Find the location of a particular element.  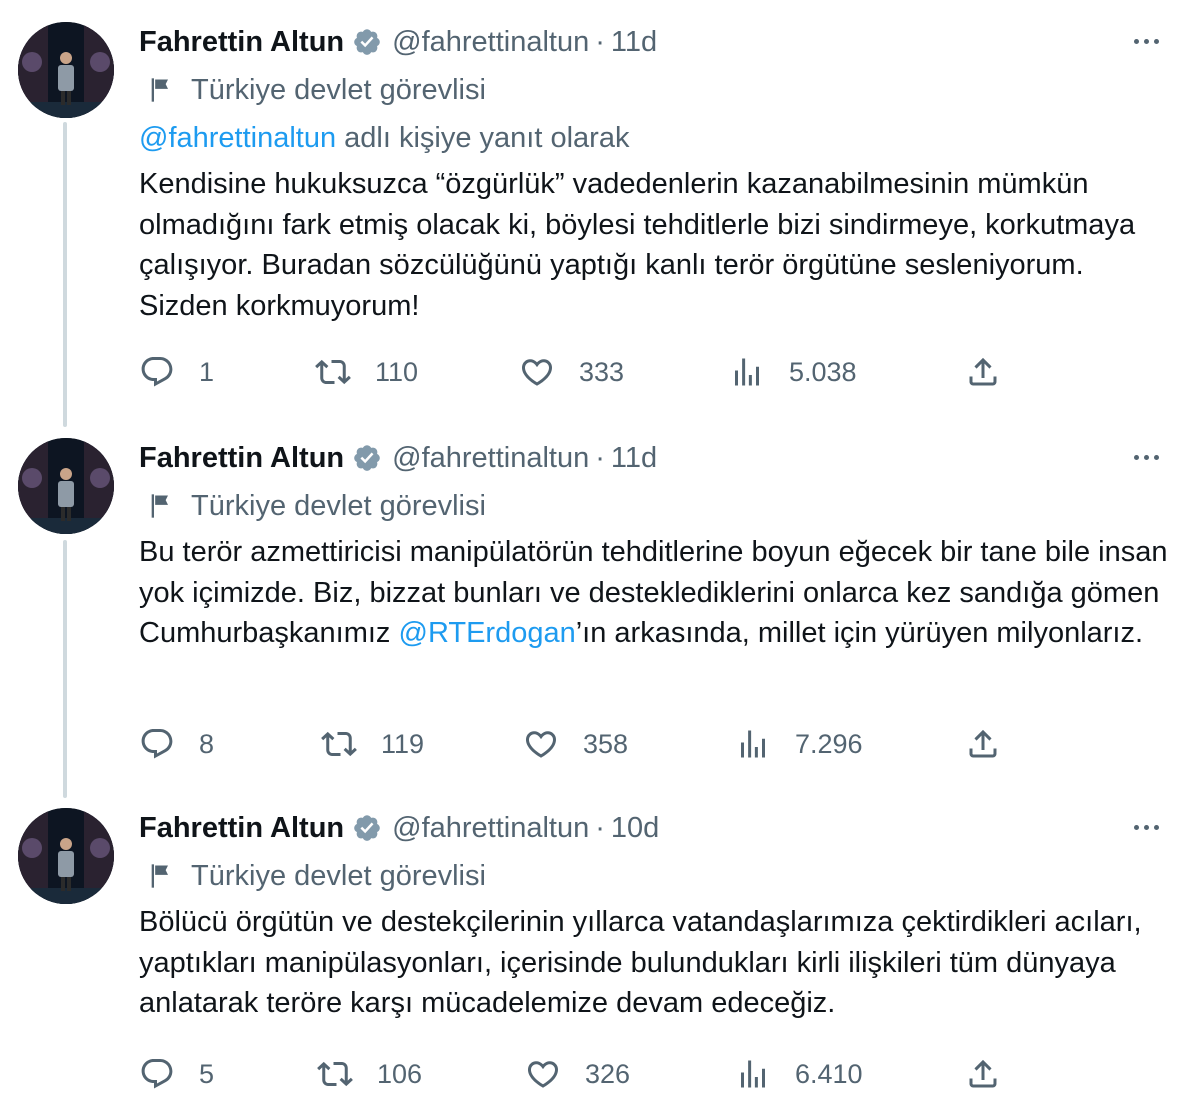

reply-count: 5 is located at coordinates (207, 1073).